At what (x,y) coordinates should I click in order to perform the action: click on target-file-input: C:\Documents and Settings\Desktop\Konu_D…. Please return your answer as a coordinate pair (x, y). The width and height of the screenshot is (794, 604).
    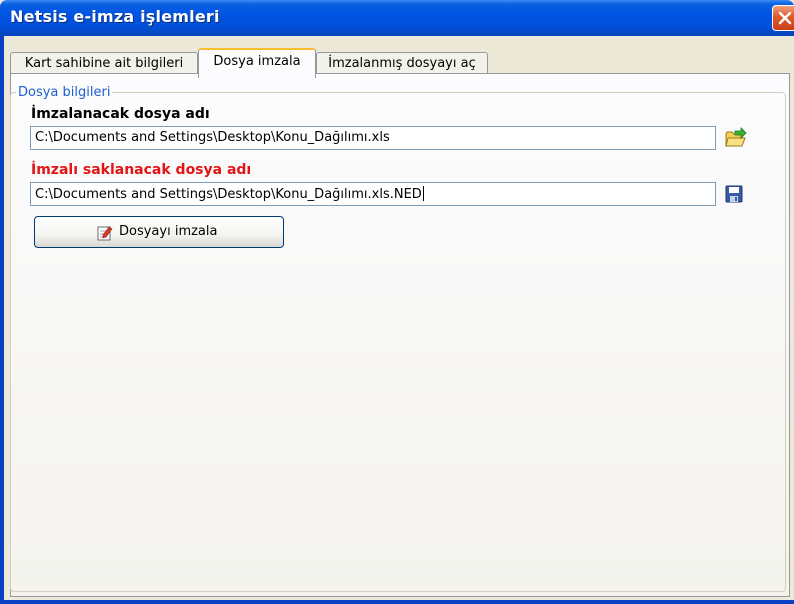
    Looking at the image, I should click on (373, 194).